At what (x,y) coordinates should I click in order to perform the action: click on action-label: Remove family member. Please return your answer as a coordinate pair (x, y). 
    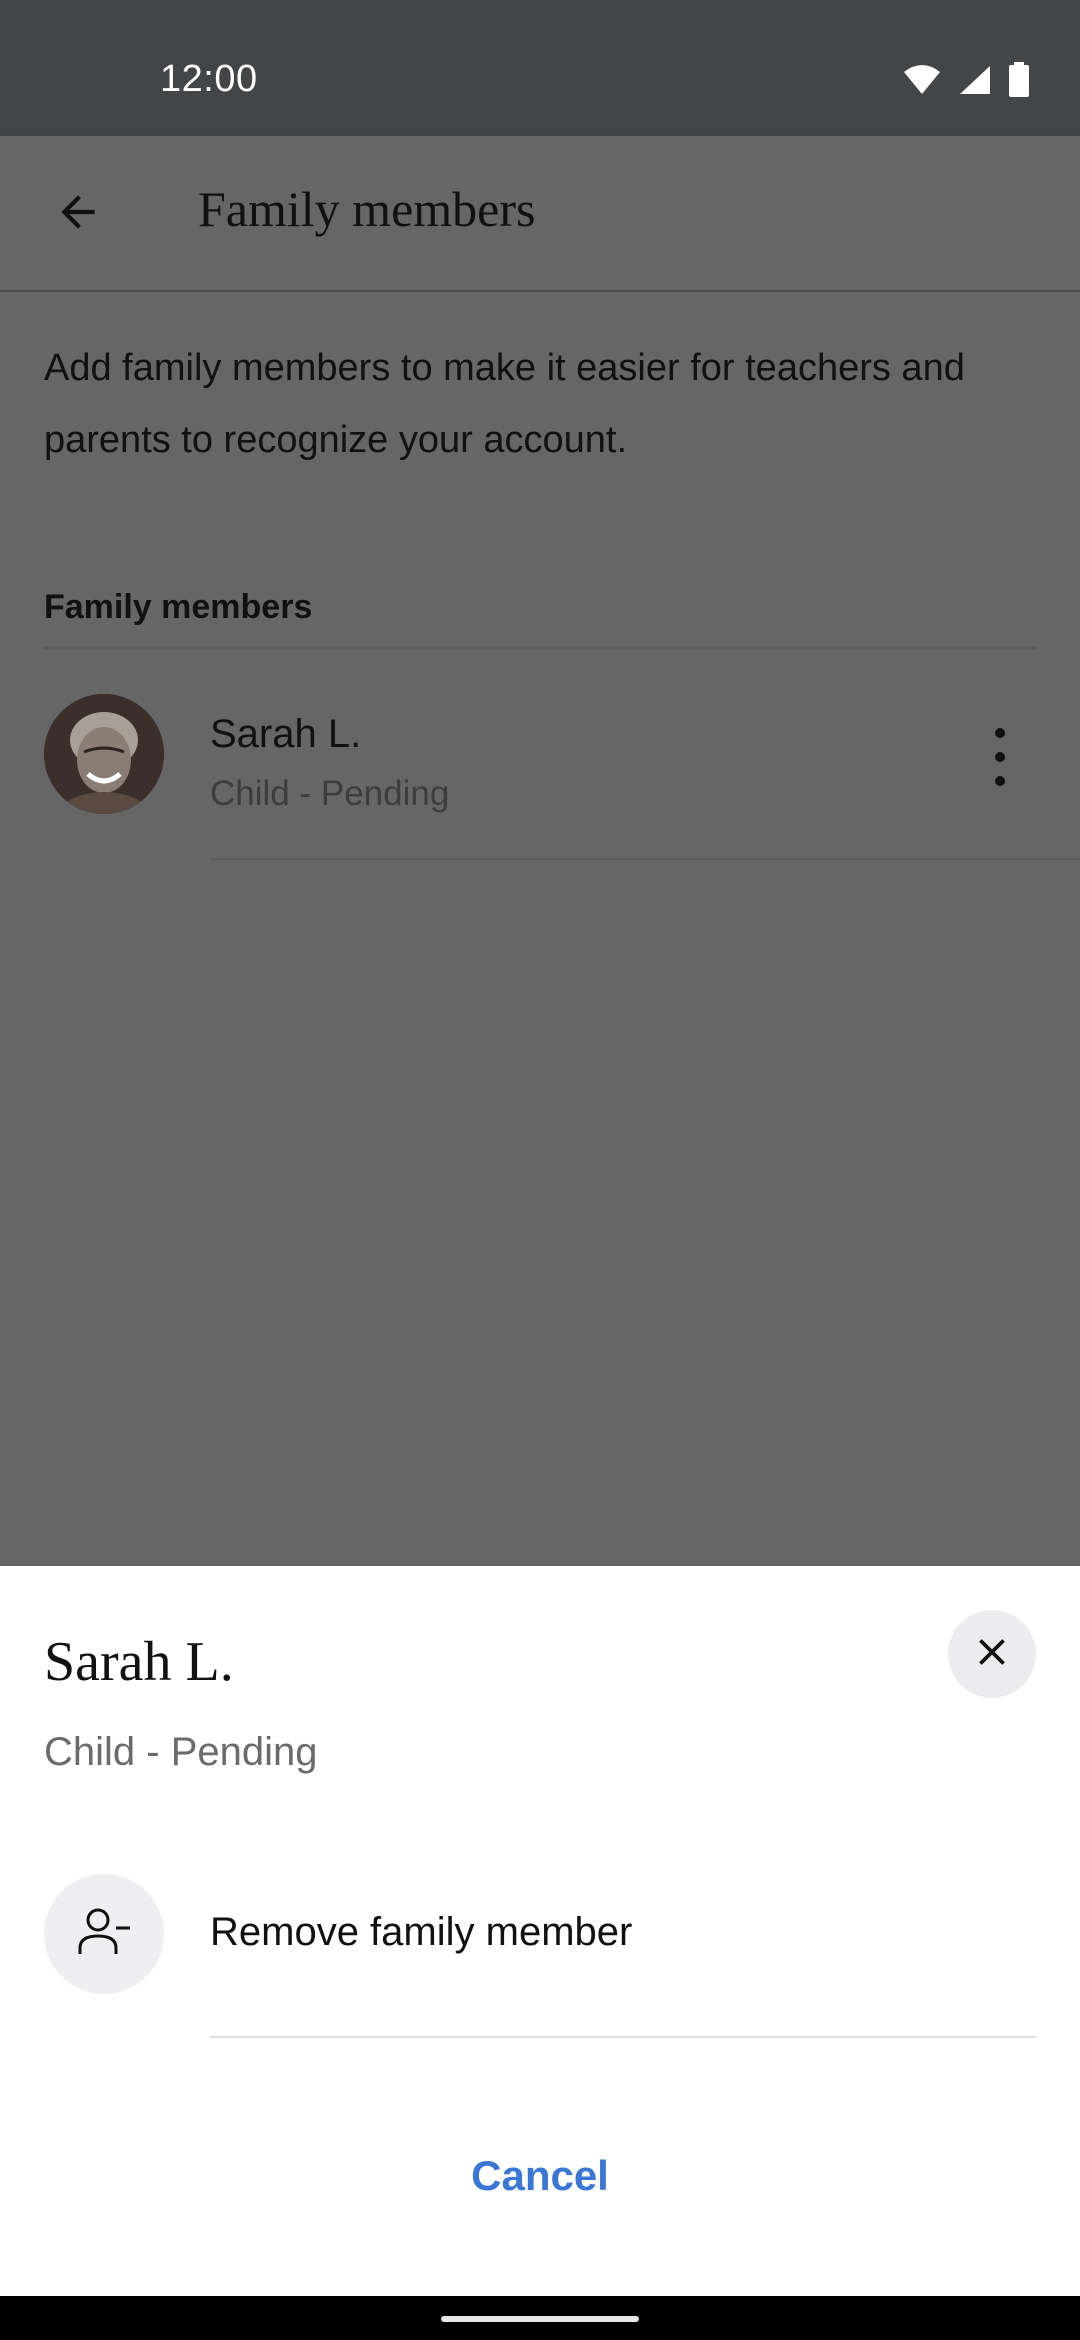
    Looking at the image, I should click on (421, 1932).